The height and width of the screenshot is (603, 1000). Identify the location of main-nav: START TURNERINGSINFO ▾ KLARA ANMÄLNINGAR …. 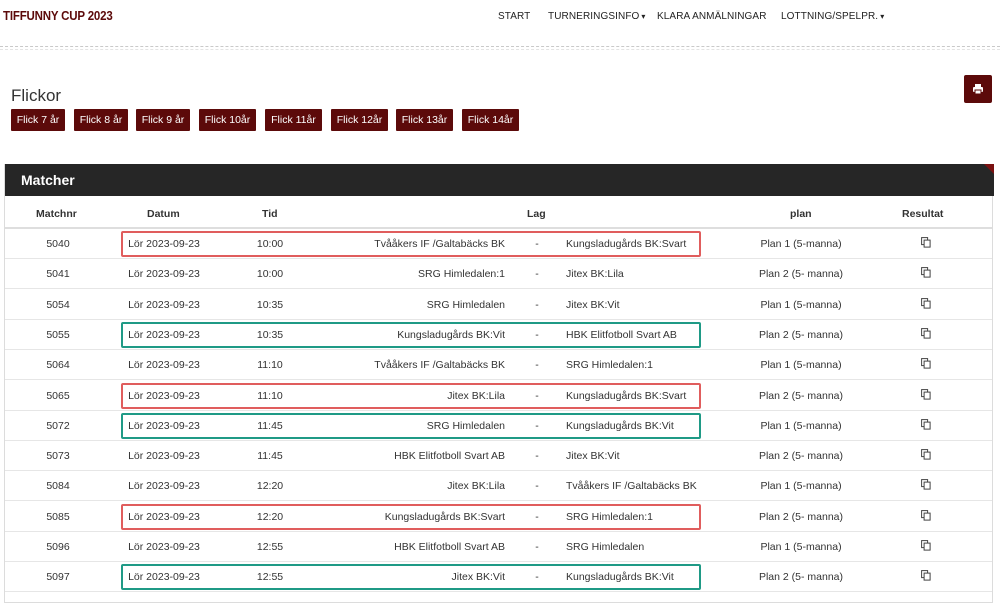
(500, 18).